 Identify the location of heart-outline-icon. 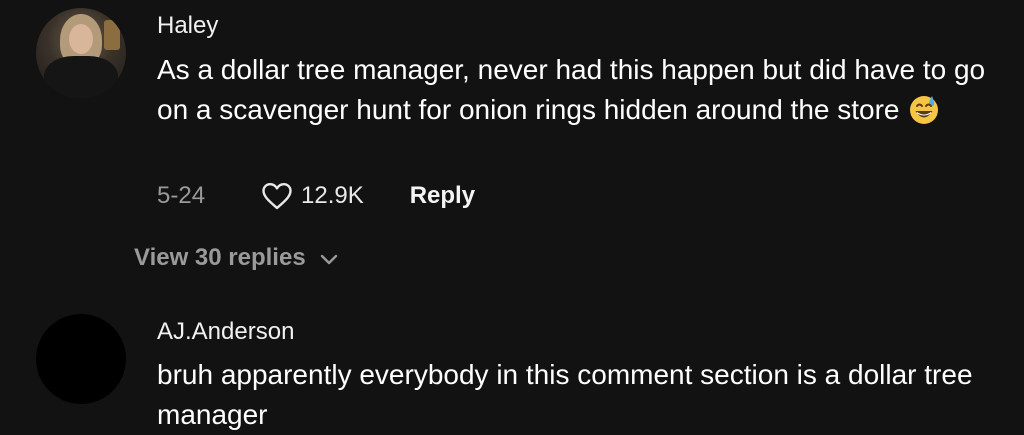
(277, 196).